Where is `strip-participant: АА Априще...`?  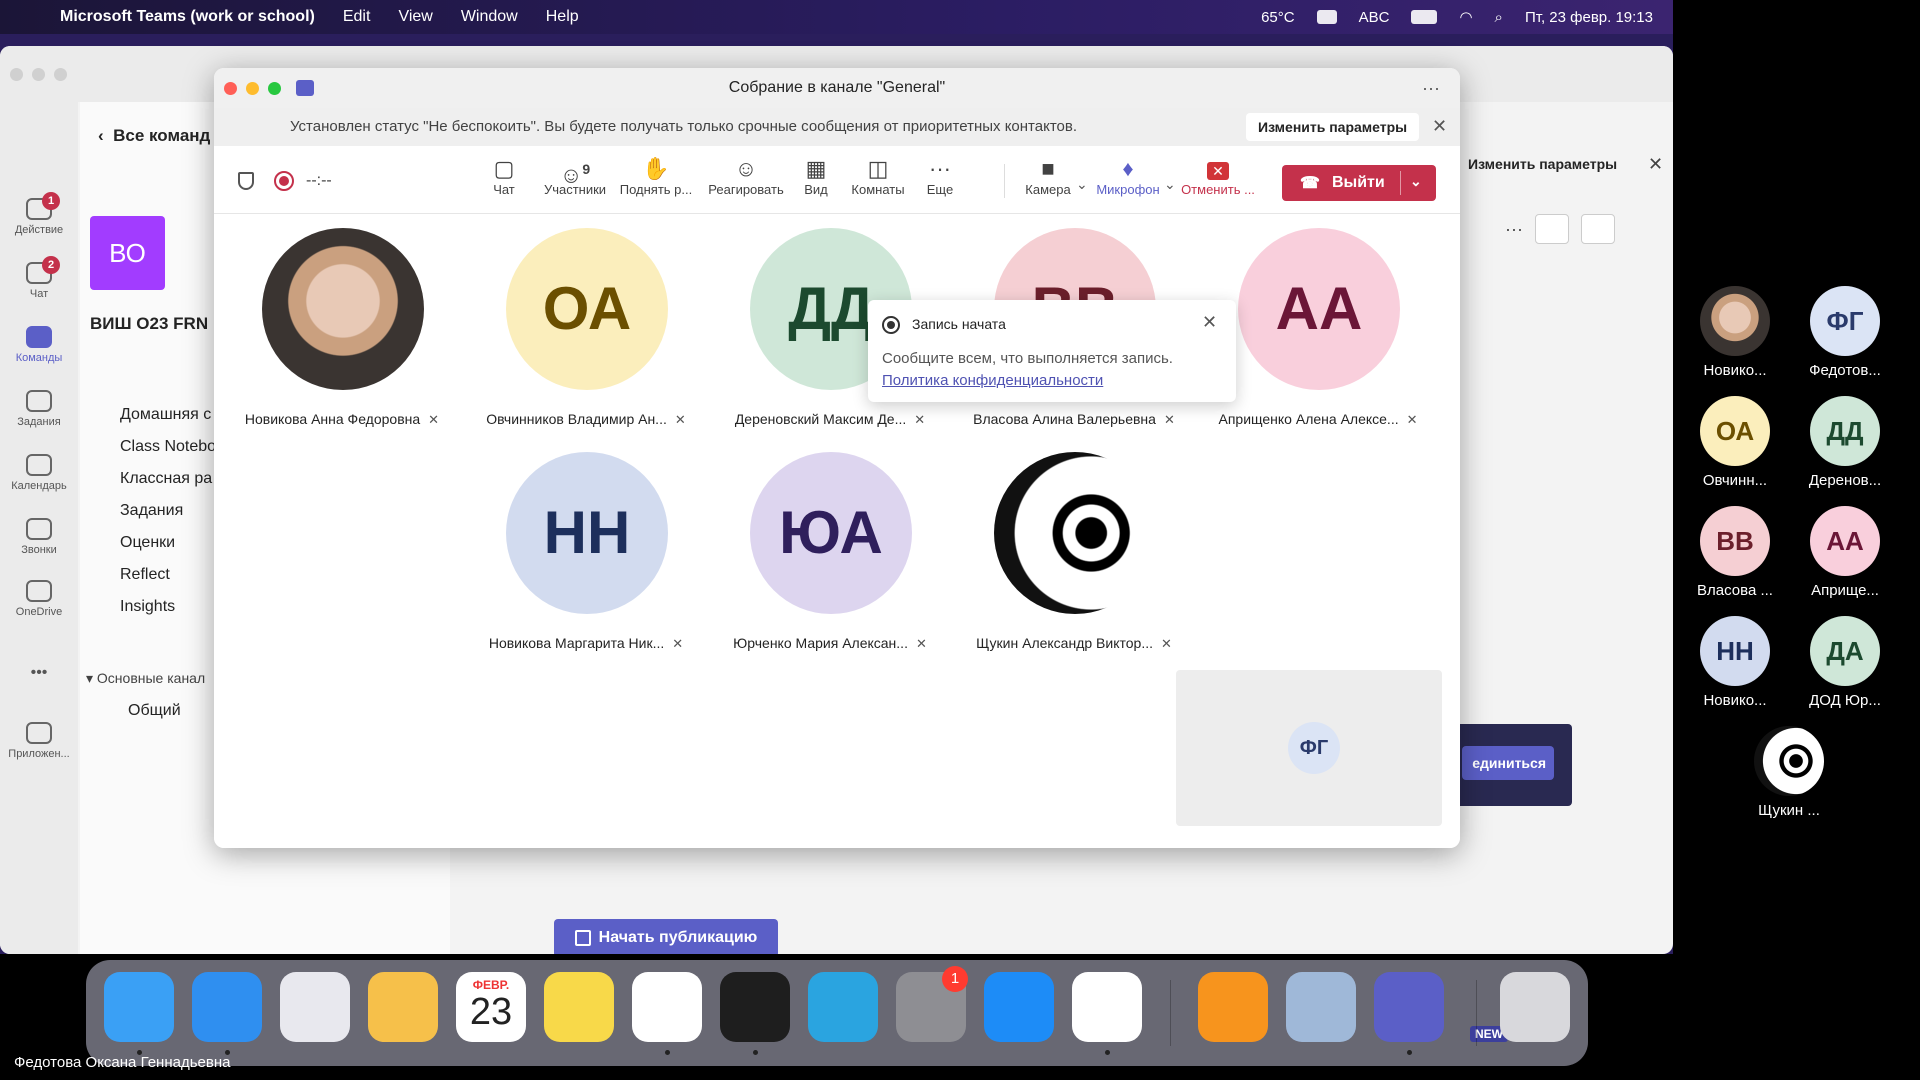
strip-participant: АА Априще... is located at coordinates (1845, 552).